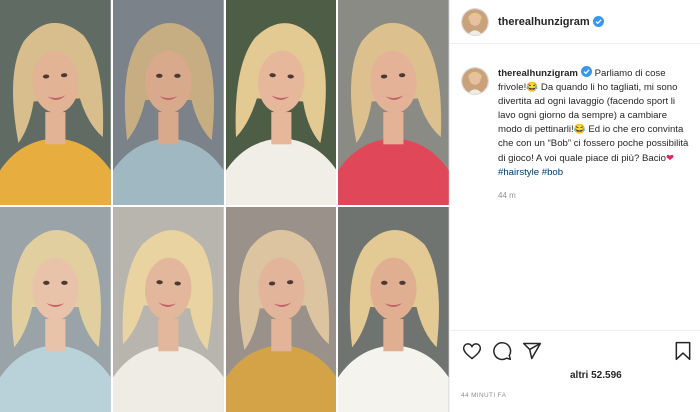 Image resolution: width=700 pixels, height=412 pixels. Describe the element at coordinates (475, 21) in the screenshot. I see `avatar` at that location.